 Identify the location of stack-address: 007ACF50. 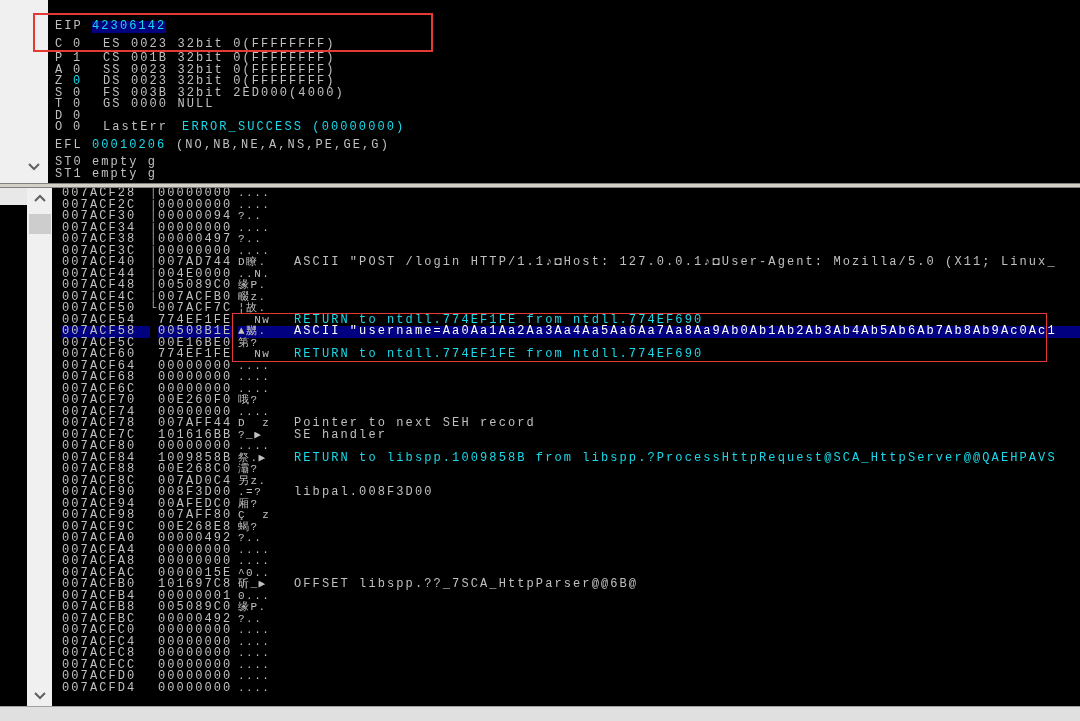
(106, 309).